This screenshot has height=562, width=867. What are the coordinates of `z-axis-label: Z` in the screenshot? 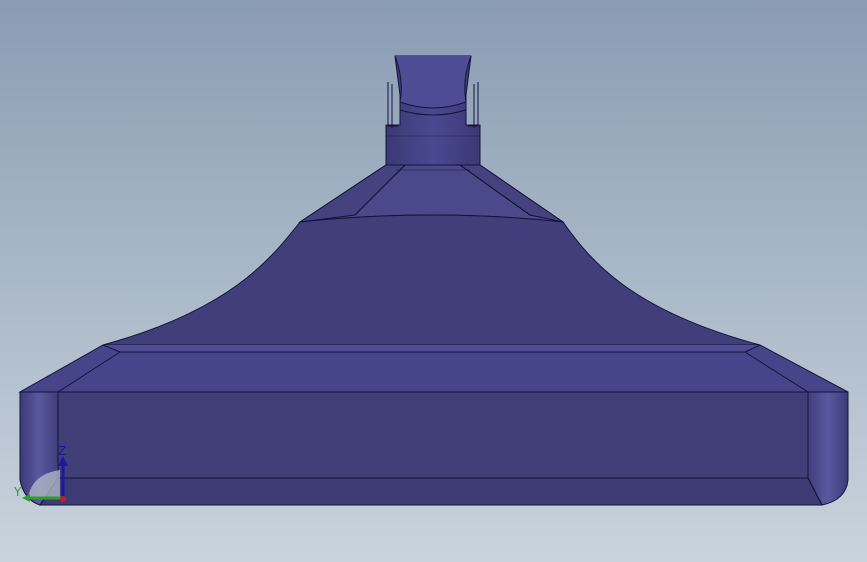 It's located at (62, 451).